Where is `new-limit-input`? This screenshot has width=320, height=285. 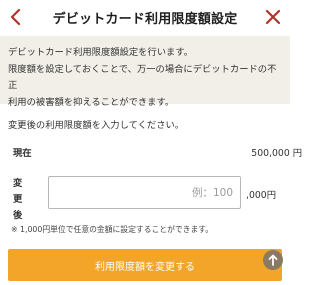
new-limit-input is located at coordinates (144, 192).